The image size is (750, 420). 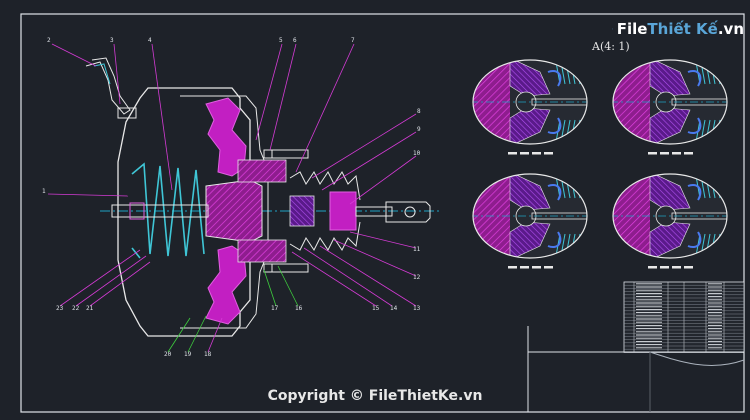 What do you see at coordinates (670, 153) in the screenshot?
I see `detail-view-2-caption-mark` at bounding box center [670, 153].